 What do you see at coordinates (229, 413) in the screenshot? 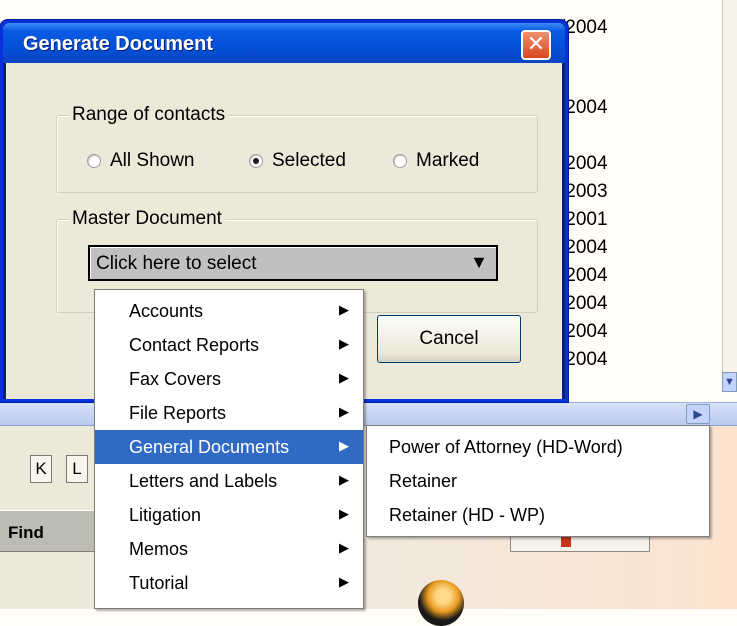
I see `menu-item-file-reports: File Reports ▶` at bounding box center [229, 413].